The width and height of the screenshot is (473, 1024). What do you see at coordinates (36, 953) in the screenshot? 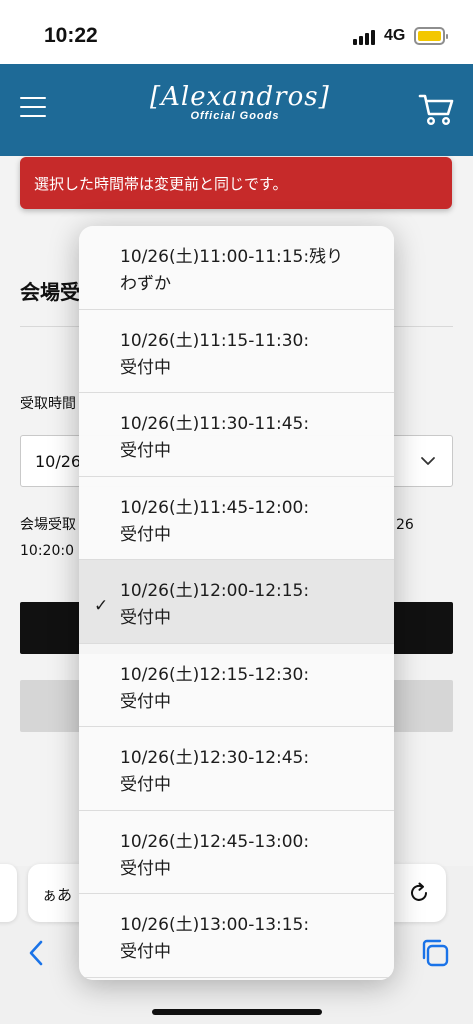
I see `back-icon` at bounding box center [36, 953].